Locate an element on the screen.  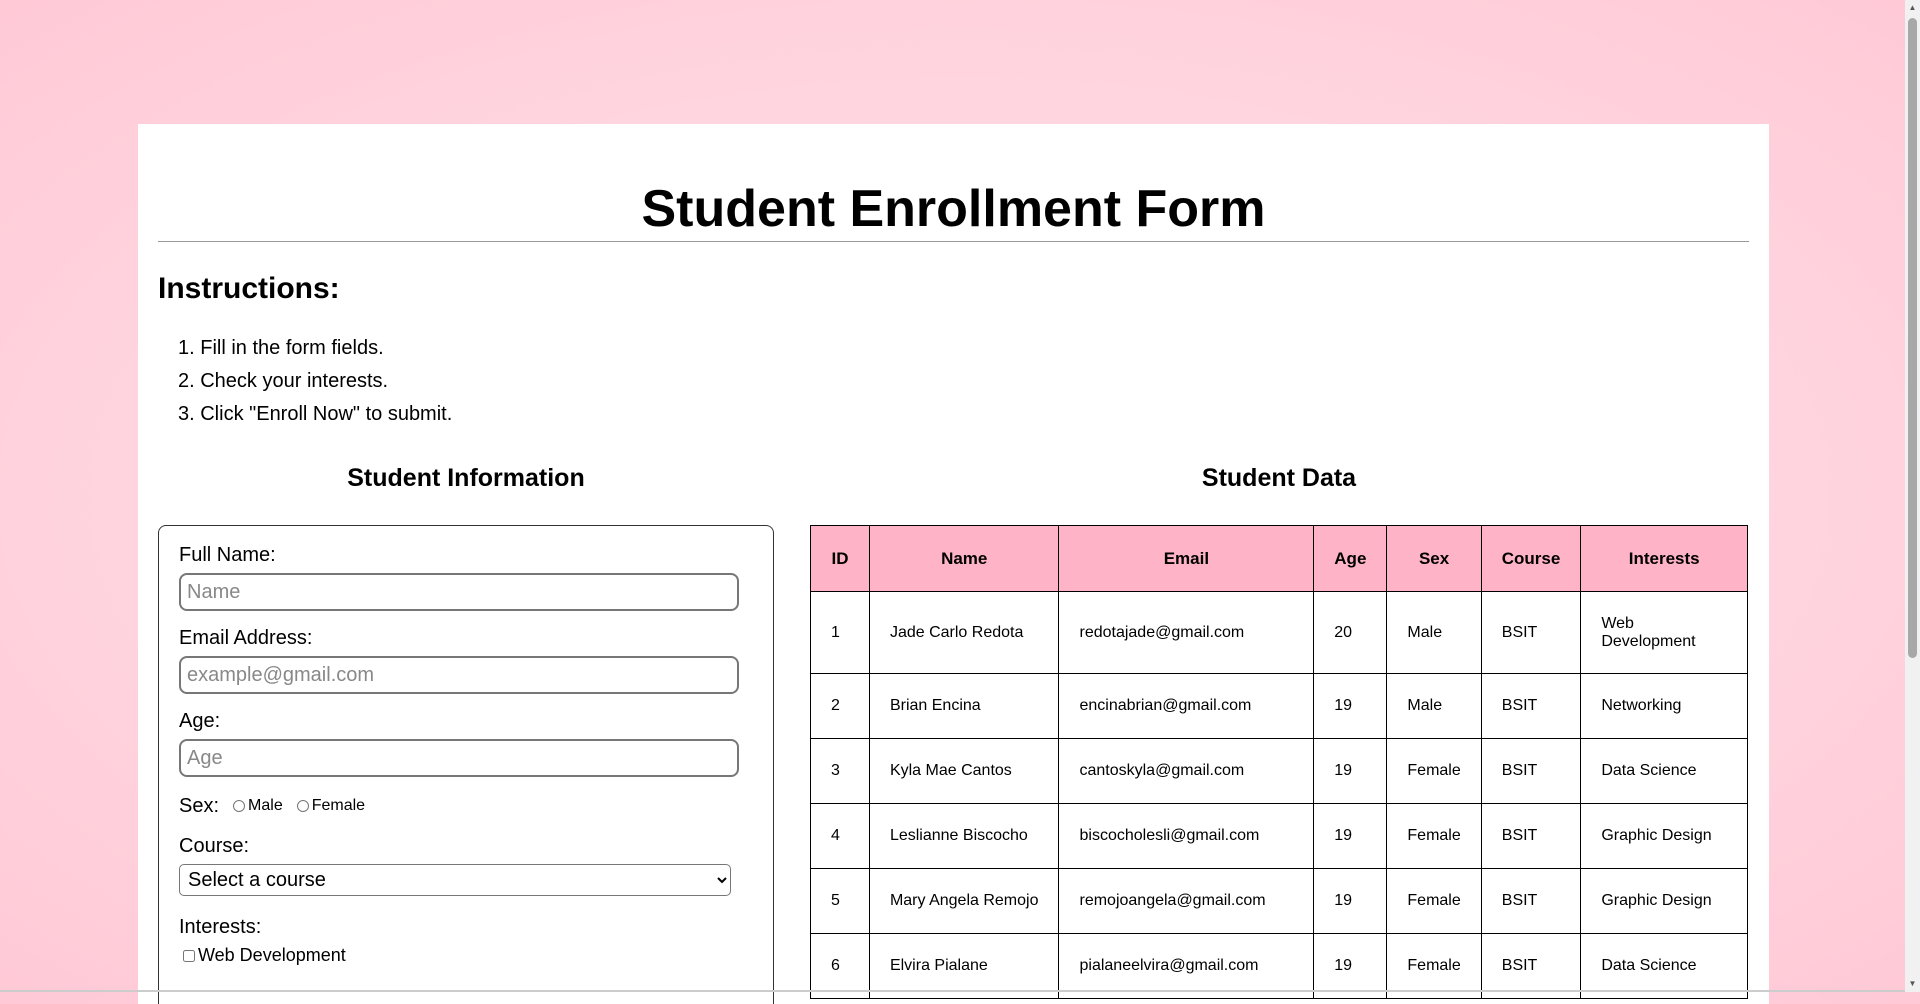
female-radio is located at coordinates (302, 806).